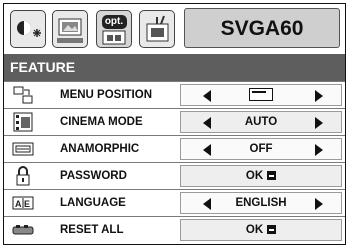 This screenshot has height=248, width=350. Describe the element at coordinates (254, 176) in the screenshot. I see `password-ok-text: OK` at that location.